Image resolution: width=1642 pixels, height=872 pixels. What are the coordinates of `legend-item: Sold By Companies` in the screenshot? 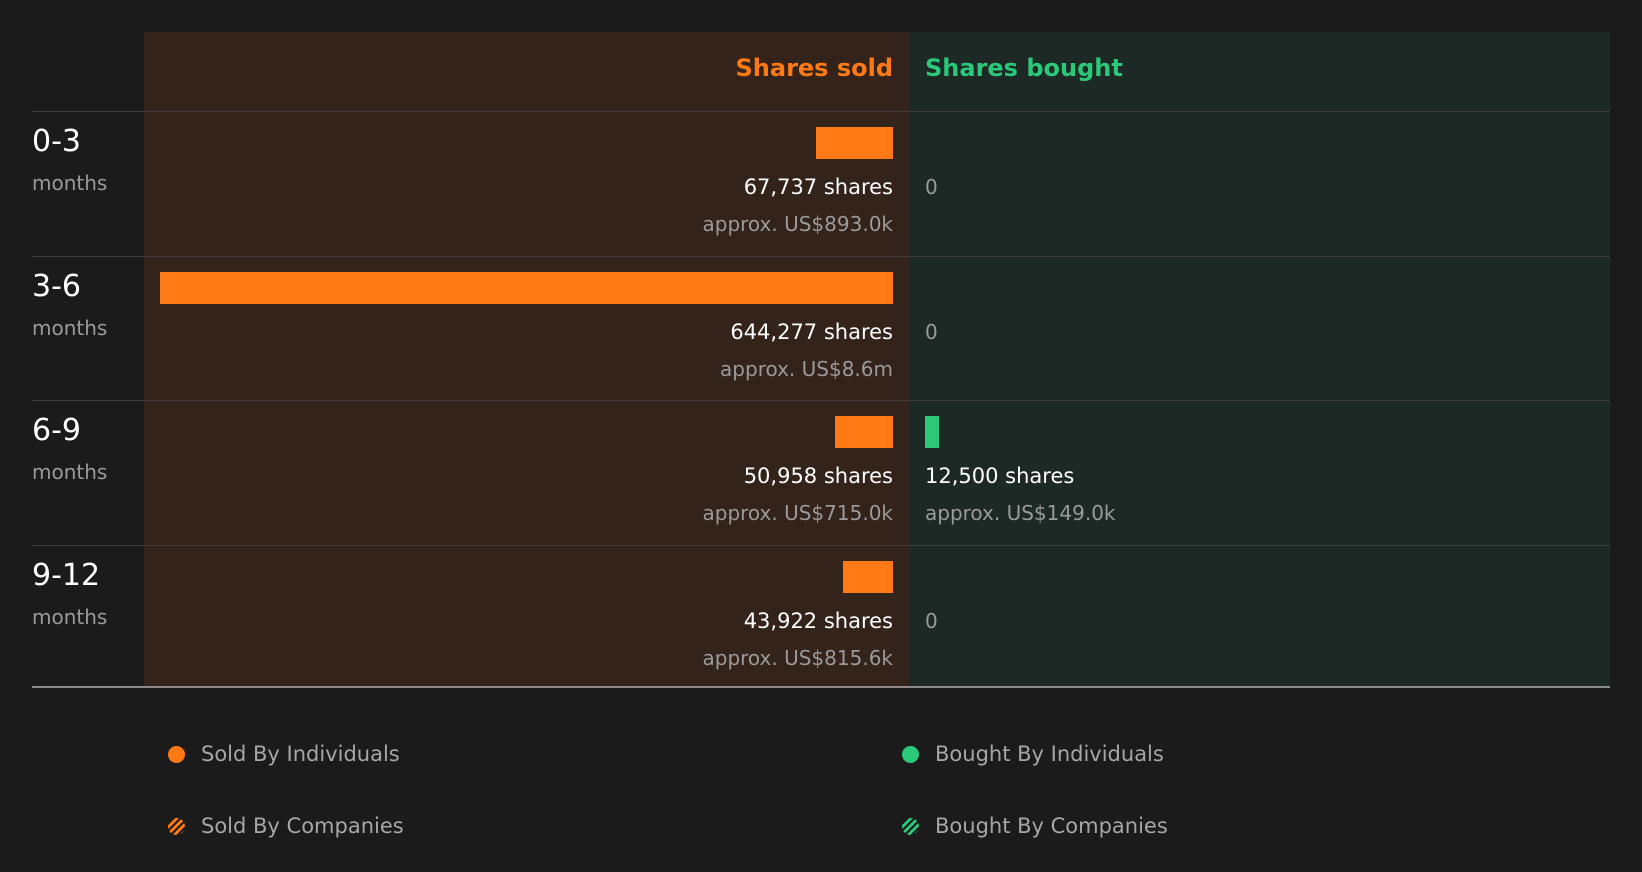 It's located at (286, 826).